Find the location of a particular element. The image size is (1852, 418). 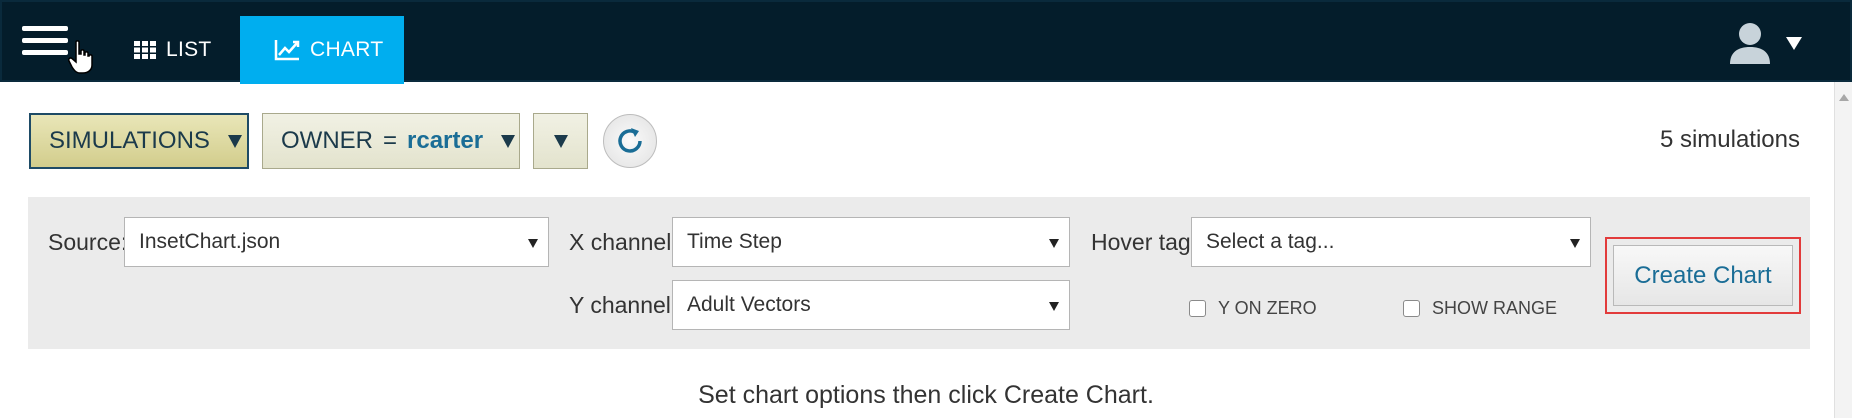

y-channel-select: Adult Vectors is located at coordinates (871, 305).